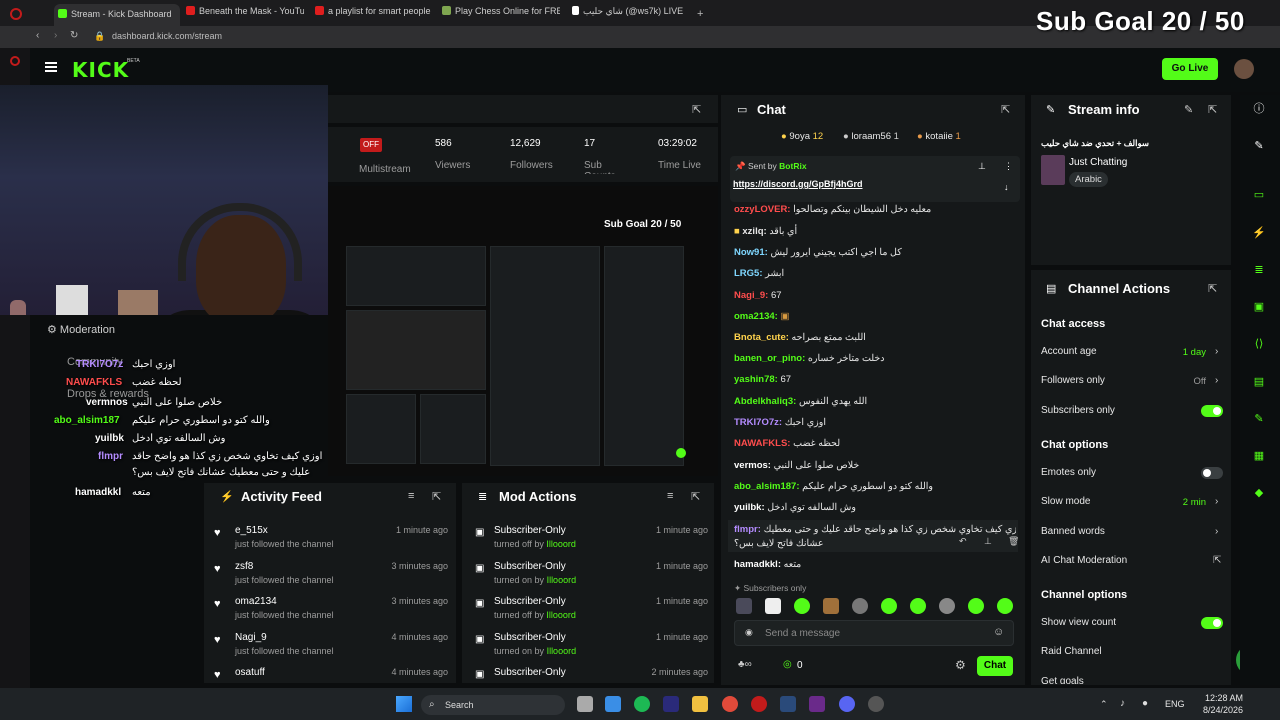 The height and width of the screenshot is (720, 1280). What do you see at coordinates (754, 231) in the screenshot?
I see `chat-username: xzilq:` at bounding box center [754, 231].